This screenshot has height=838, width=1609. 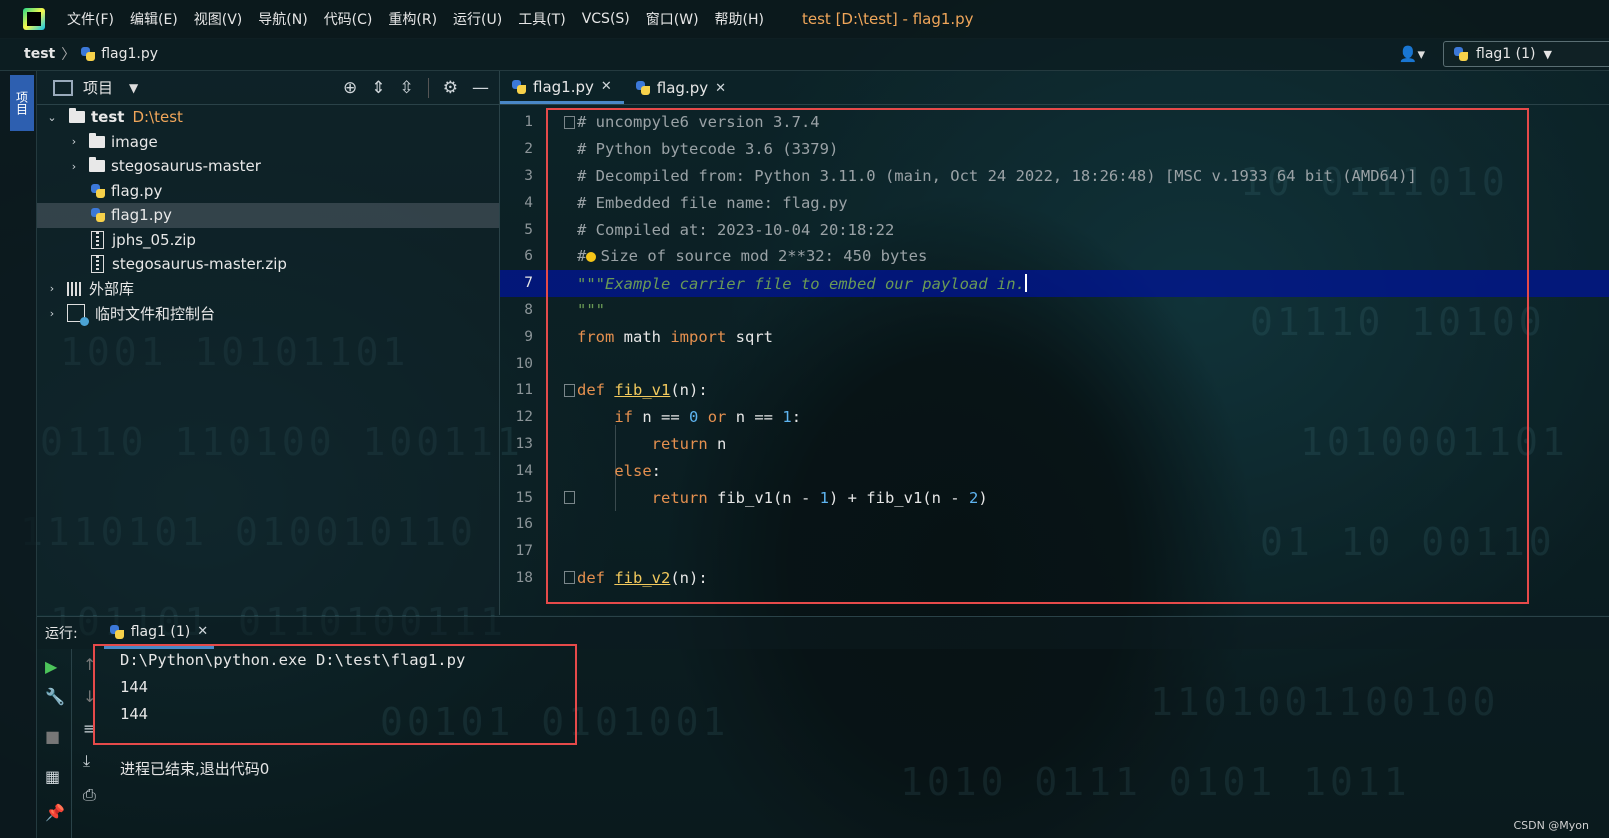 What do you see at coordinates (86, 761) in the screenshot?
I see `scroll-to-end-icon: ⤓` at bounding box center [86, 761].